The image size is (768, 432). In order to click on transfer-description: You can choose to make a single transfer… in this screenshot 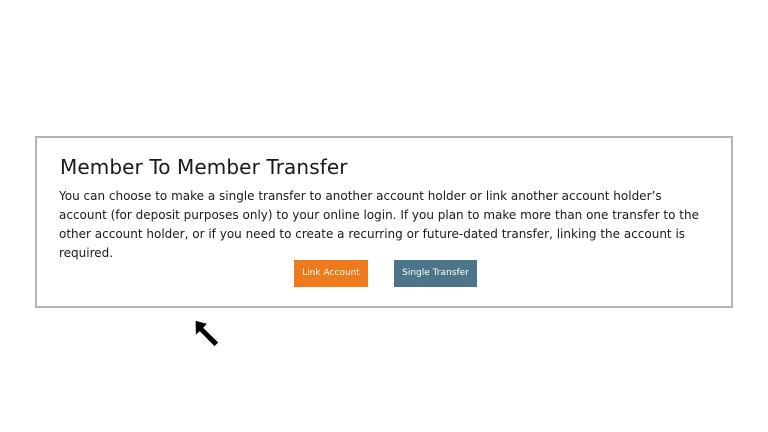, I will do `click(379, 224)`.